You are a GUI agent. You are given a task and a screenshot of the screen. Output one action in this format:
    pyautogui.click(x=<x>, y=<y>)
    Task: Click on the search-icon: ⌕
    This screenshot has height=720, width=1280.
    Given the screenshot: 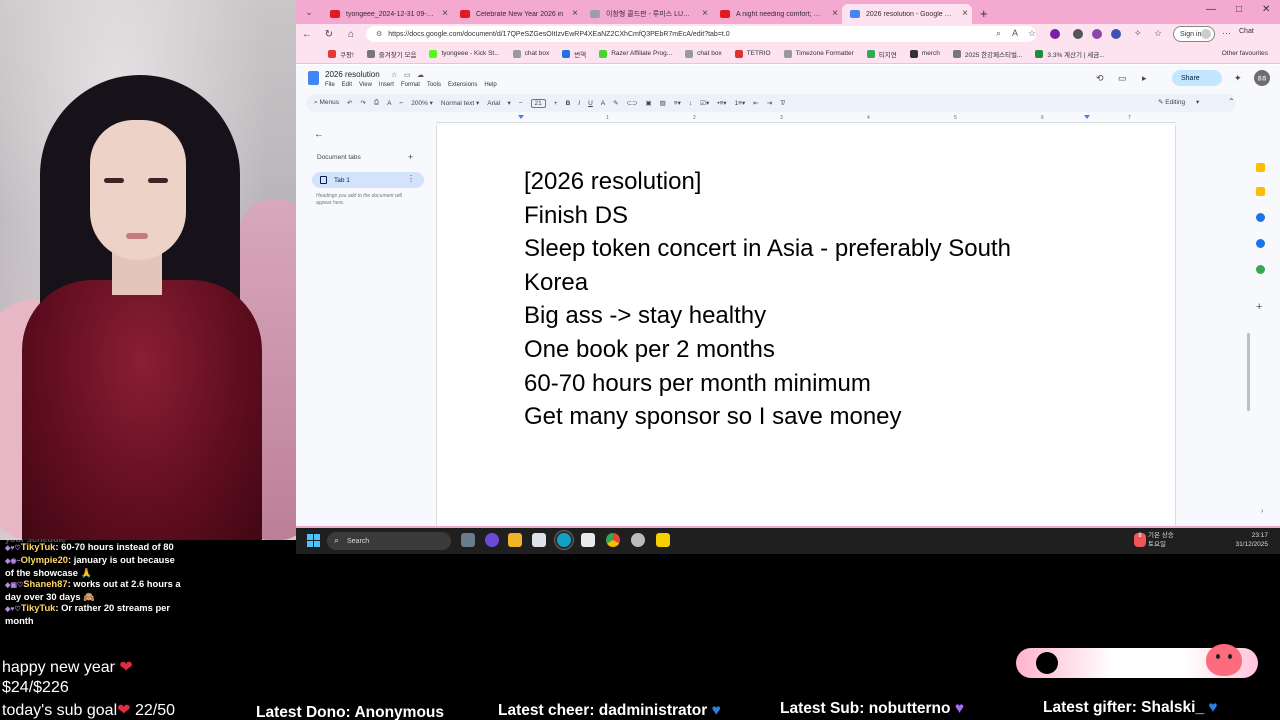 What is the action you would take?
    pyautogui.click(x=998, y=33)
    